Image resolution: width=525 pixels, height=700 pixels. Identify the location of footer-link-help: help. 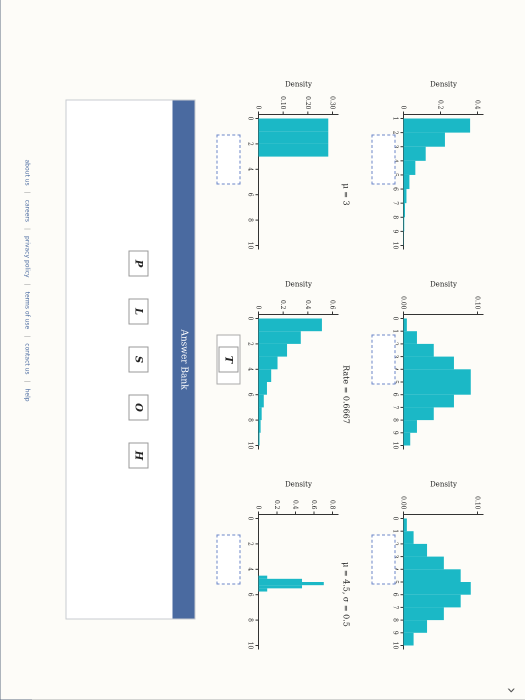
(27, 395).